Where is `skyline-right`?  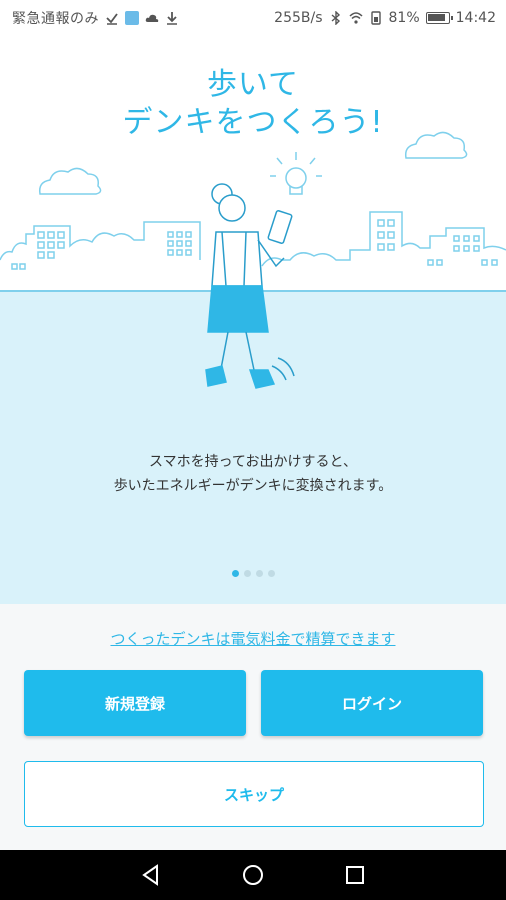
skyline-right is located at coordinates (383, 239).